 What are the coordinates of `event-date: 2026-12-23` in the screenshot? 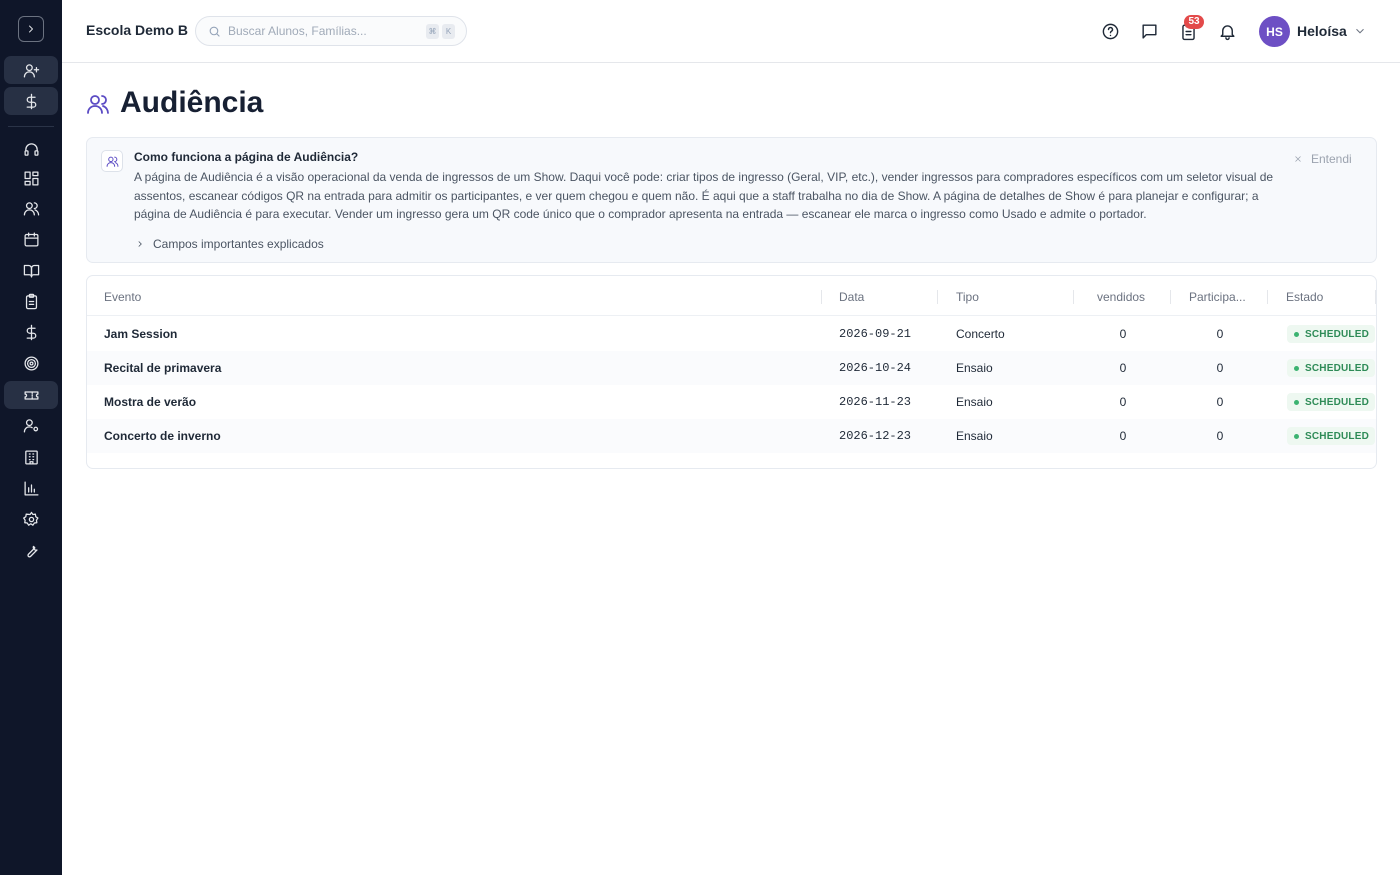 It's located at (875, 436).